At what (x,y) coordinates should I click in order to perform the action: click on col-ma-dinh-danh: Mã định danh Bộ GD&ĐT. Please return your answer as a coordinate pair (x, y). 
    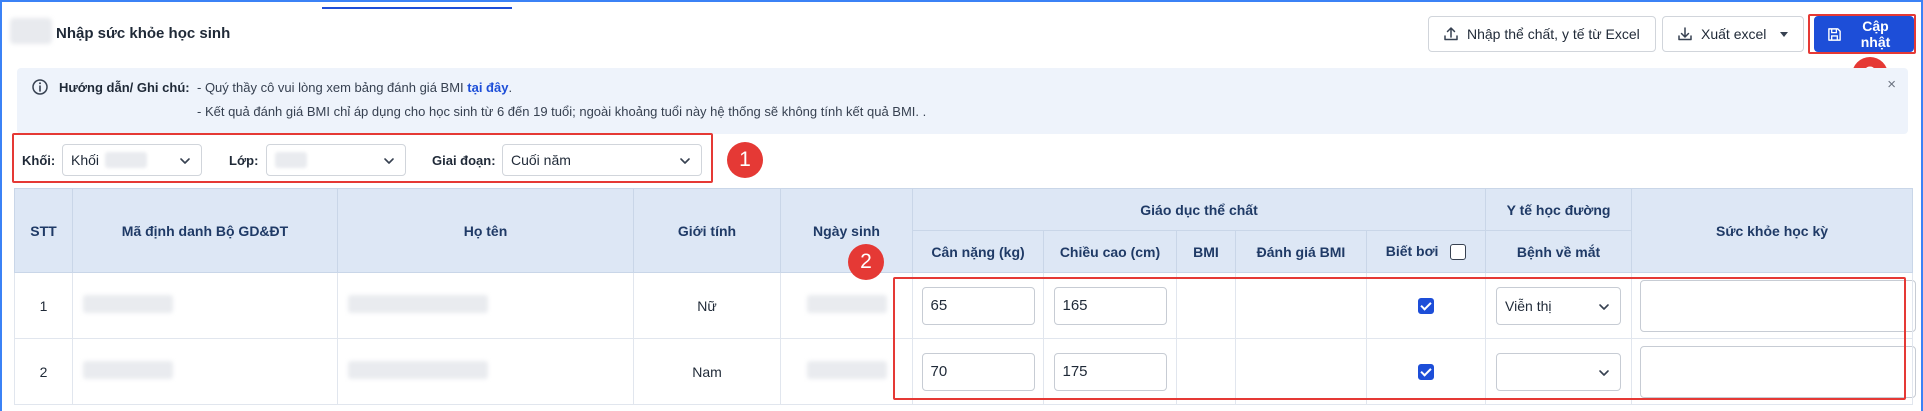
    Looking at the image, I should click on (205, 230).